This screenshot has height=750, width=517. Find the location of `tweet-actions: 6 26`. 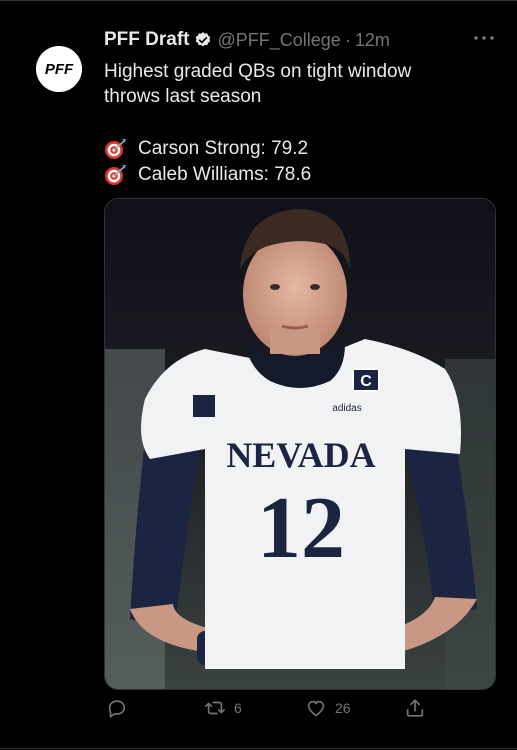

tweet-actions: 6 26 is located at coordinates (258, 711).